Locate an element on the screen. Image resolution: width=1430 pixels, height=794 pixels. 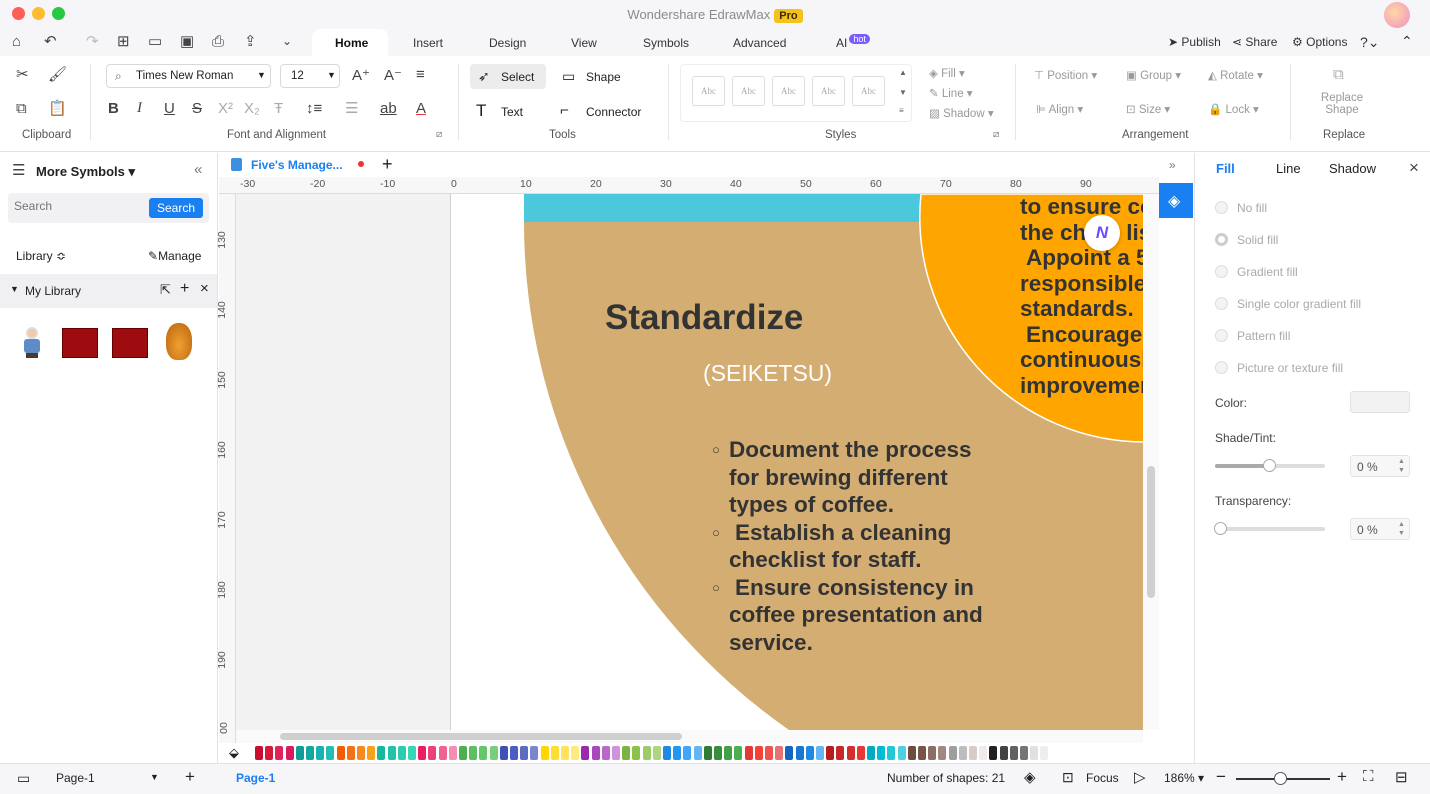
add-icon: + is located at coordinates (184, 289).